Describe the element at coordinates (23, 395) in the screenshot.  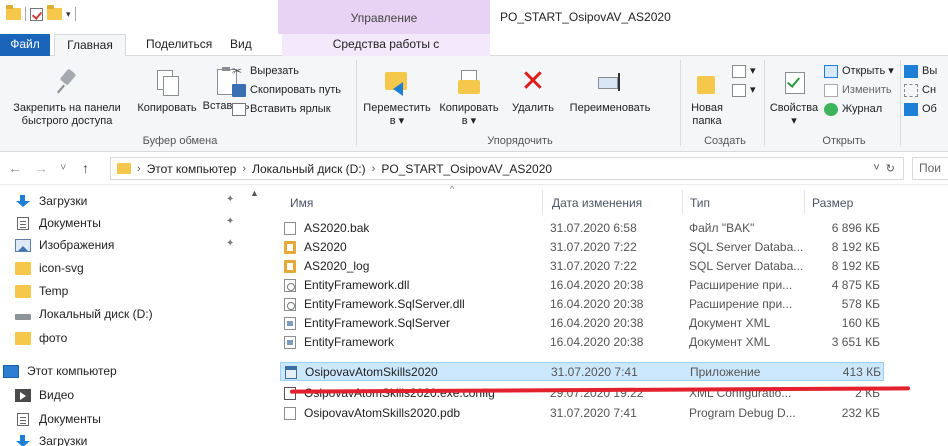
I see `video-icon` at that location.